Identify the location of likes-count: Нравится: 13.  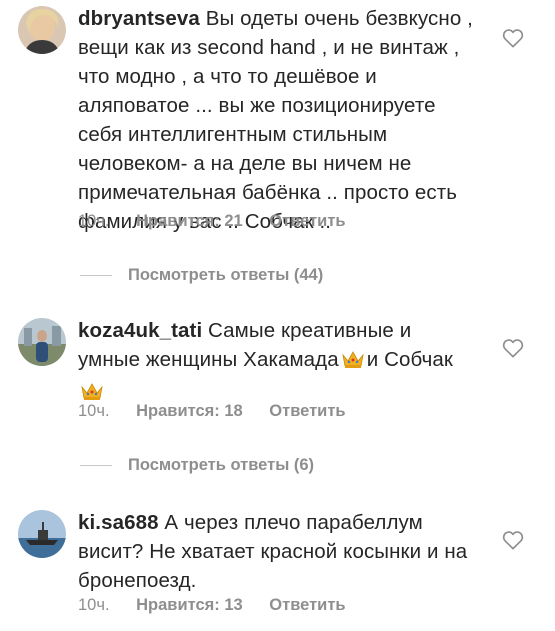
(189, 605).